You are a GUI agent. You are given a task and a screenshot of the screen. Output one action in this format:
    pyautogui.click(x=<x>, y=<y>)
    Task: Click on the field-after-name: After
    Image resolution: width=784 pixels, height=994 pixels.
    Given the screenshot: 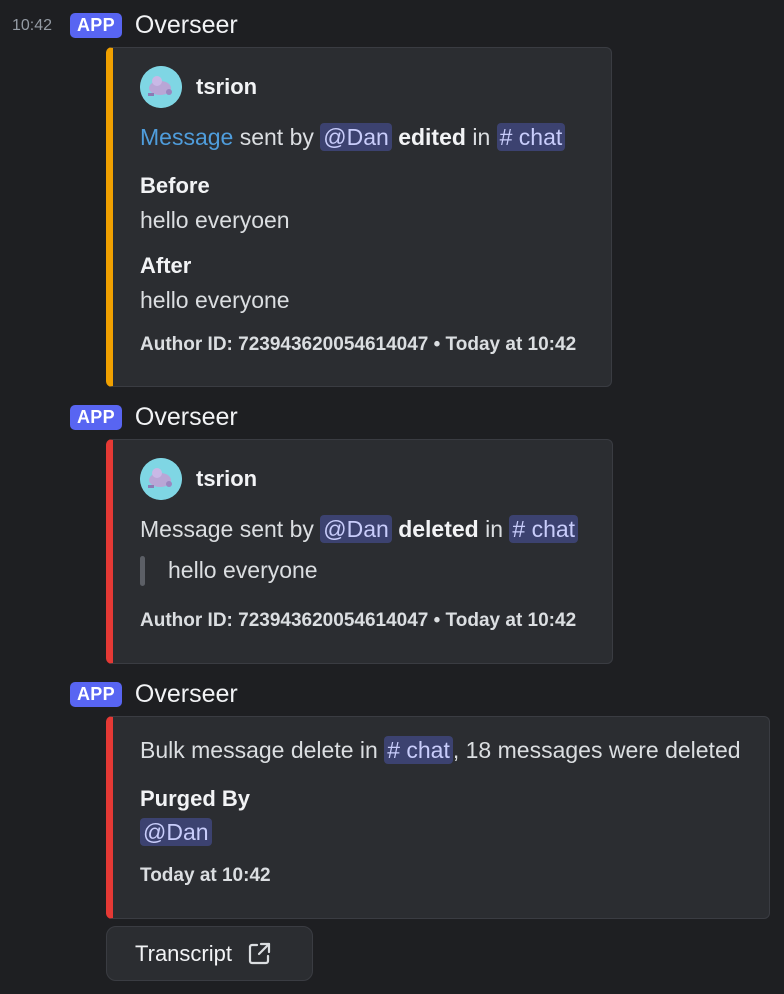 What is the action you would take?
    pyautogui.click(x=166, y=265)
    